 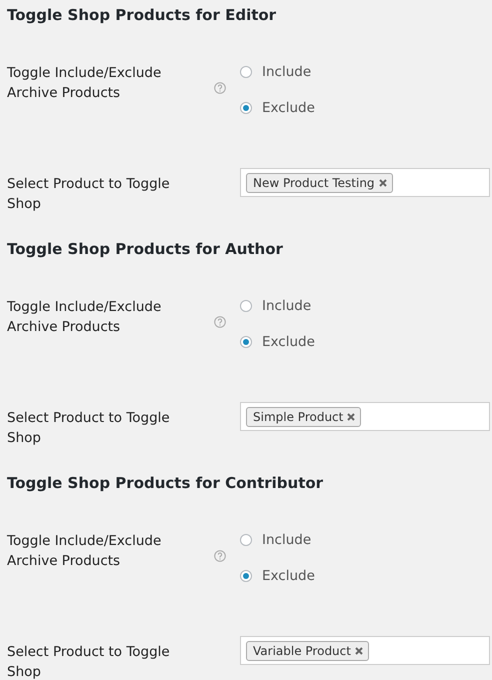 I want to click on product-select-field: Variable Product, so click(x=365, y=650).